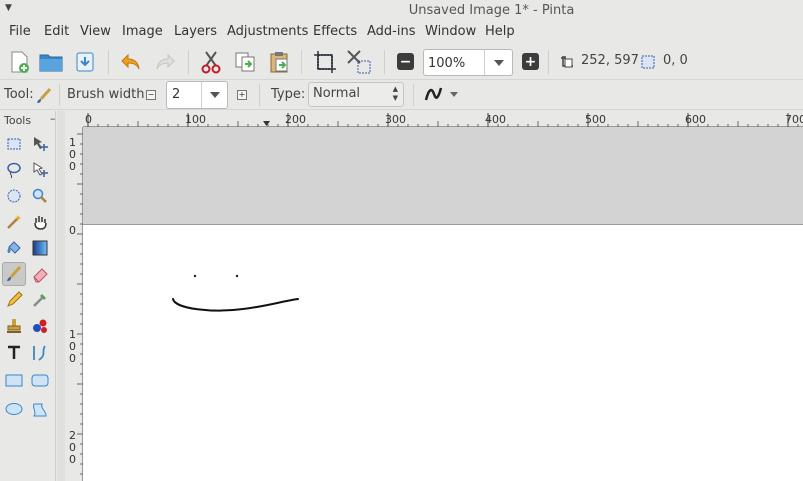 The image size is (803, 481). What do you see at coordinates (19, 94) in the screenshot?
I see `tool-label: Tool:` at bounding box center [19, 94].